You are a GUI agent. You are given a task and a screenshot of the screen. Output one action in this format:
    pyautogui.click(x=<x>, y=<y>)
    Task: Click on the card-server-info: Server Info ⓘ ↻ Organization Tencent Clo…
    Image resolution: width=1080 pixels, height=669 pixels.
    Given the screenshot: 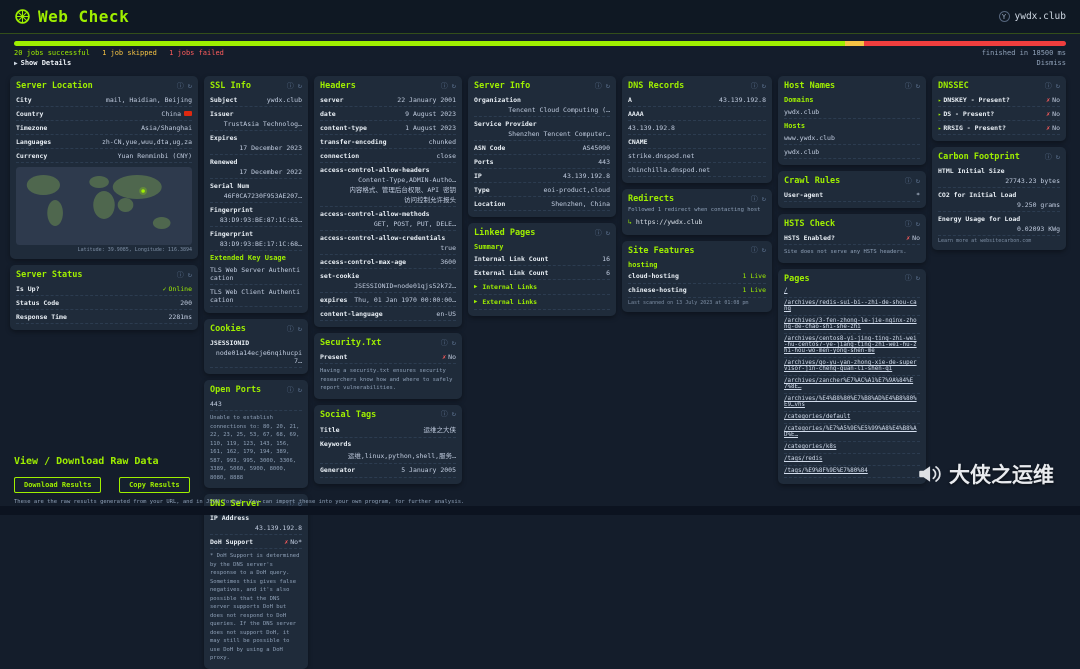 What is the action you would take?
    pyautogui.click(x=542, y=146)
    